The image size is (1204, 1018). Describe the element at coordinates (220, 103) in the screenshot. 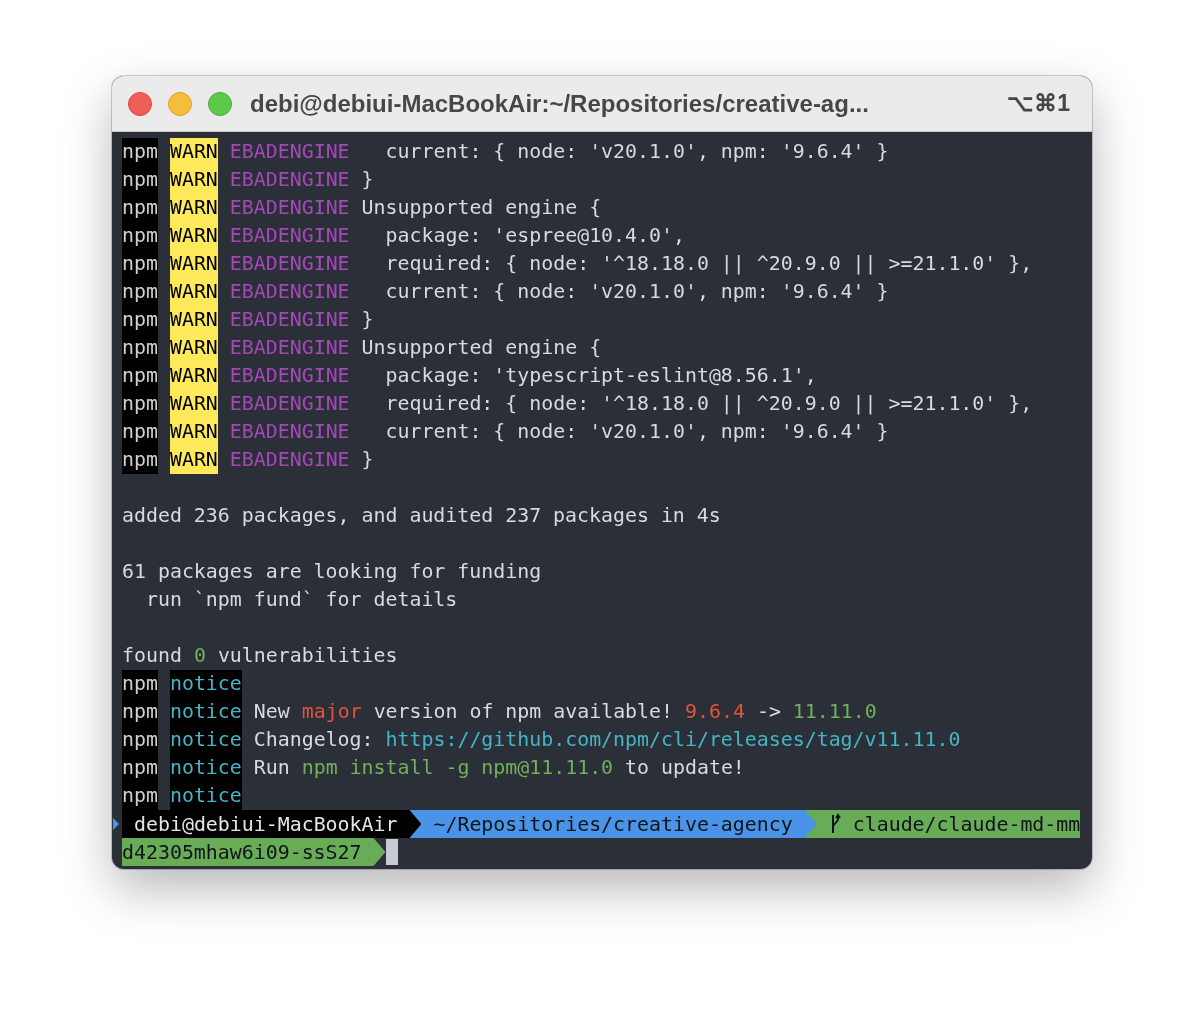

I see `zoom-button` at that location.